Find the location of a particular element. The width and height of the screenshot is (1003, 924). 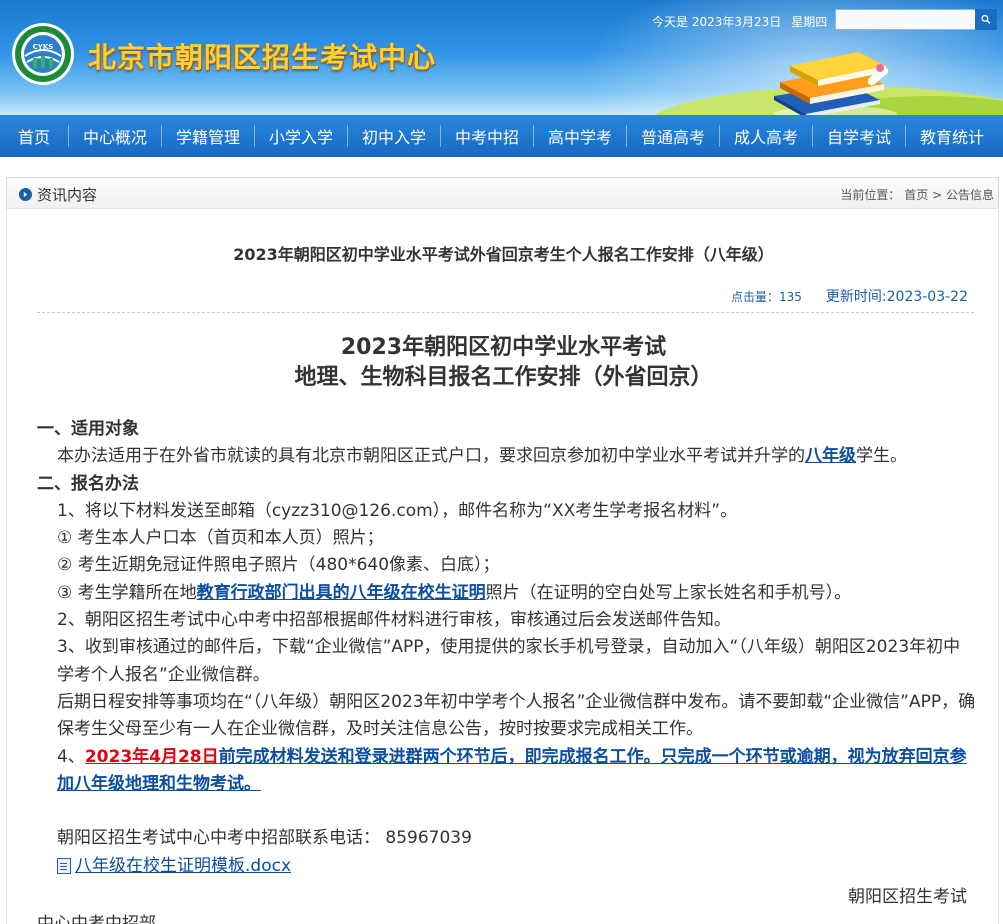

article-meta: 点击量：135 更新时间:2023-03-22 is located at coordinates (849, 296).